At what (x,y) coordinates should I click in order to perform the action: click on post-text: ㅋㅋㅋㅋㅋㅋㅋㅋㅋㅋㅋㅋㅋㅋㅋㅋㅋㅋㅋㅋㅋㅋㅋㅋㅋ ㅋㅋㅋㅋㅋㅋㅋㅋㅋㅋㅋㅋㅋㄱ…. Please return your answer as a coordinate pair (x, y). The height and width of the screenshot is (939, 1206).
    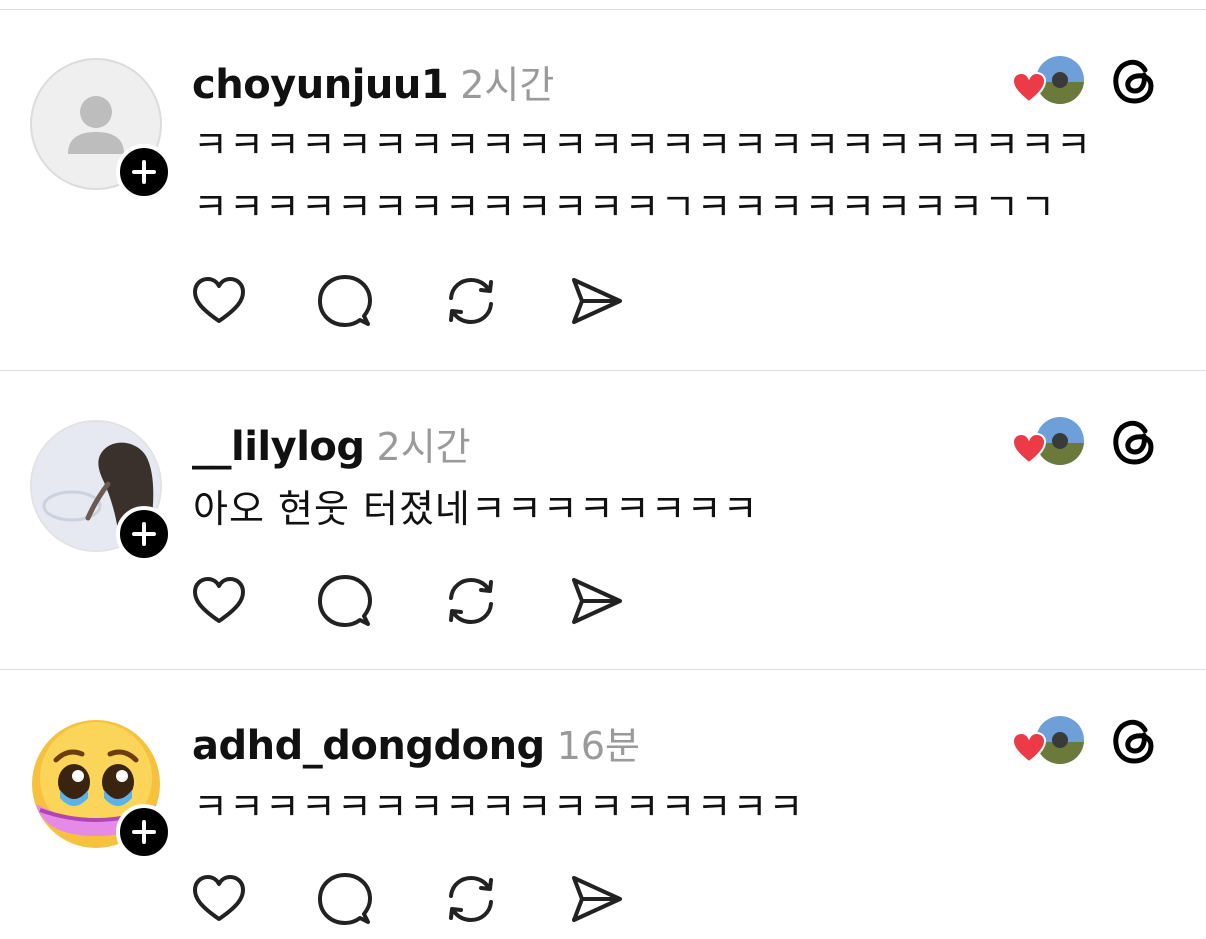
    Looking at the image, I should click on (683, 176).